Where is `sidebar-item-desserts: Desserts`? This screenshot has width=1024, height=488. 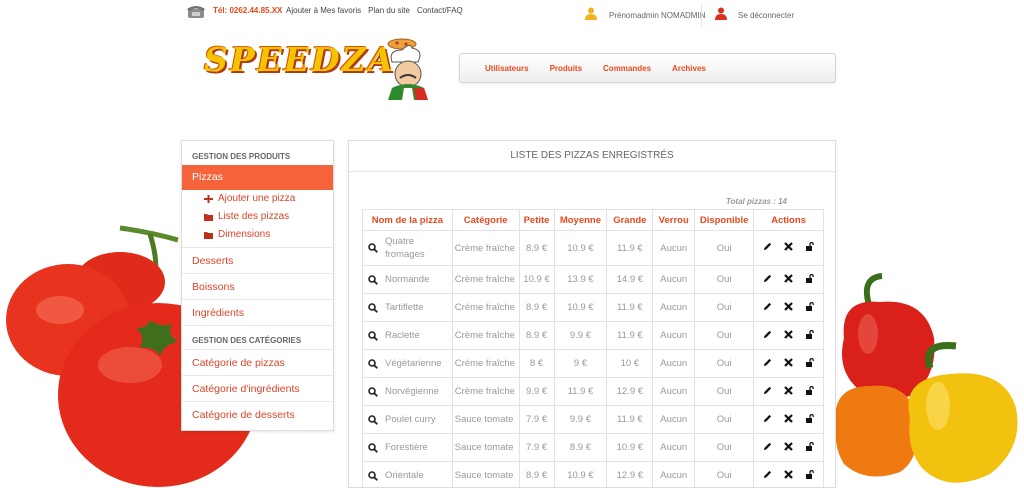 sidebar-item-desserts: Desserts is located at coordinates (257, 260).